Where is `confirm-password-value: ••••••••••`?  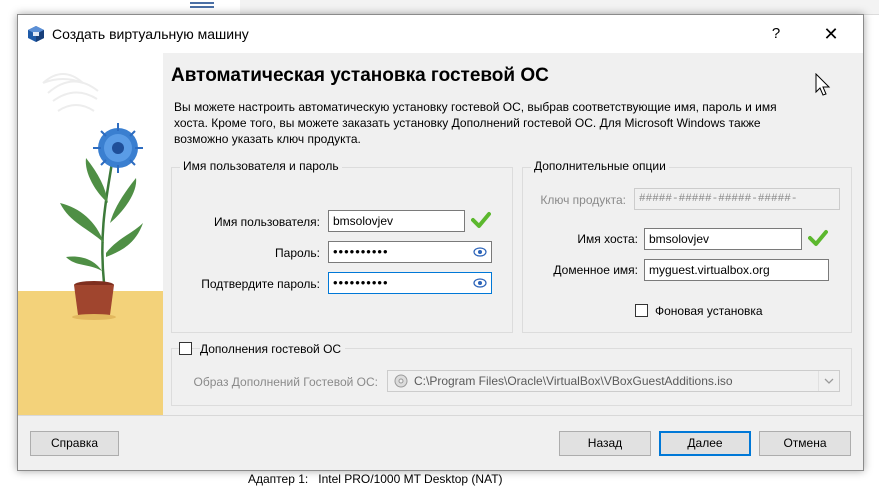
confirm-password-value: •••••••••• is located at coordinates (361, 282).